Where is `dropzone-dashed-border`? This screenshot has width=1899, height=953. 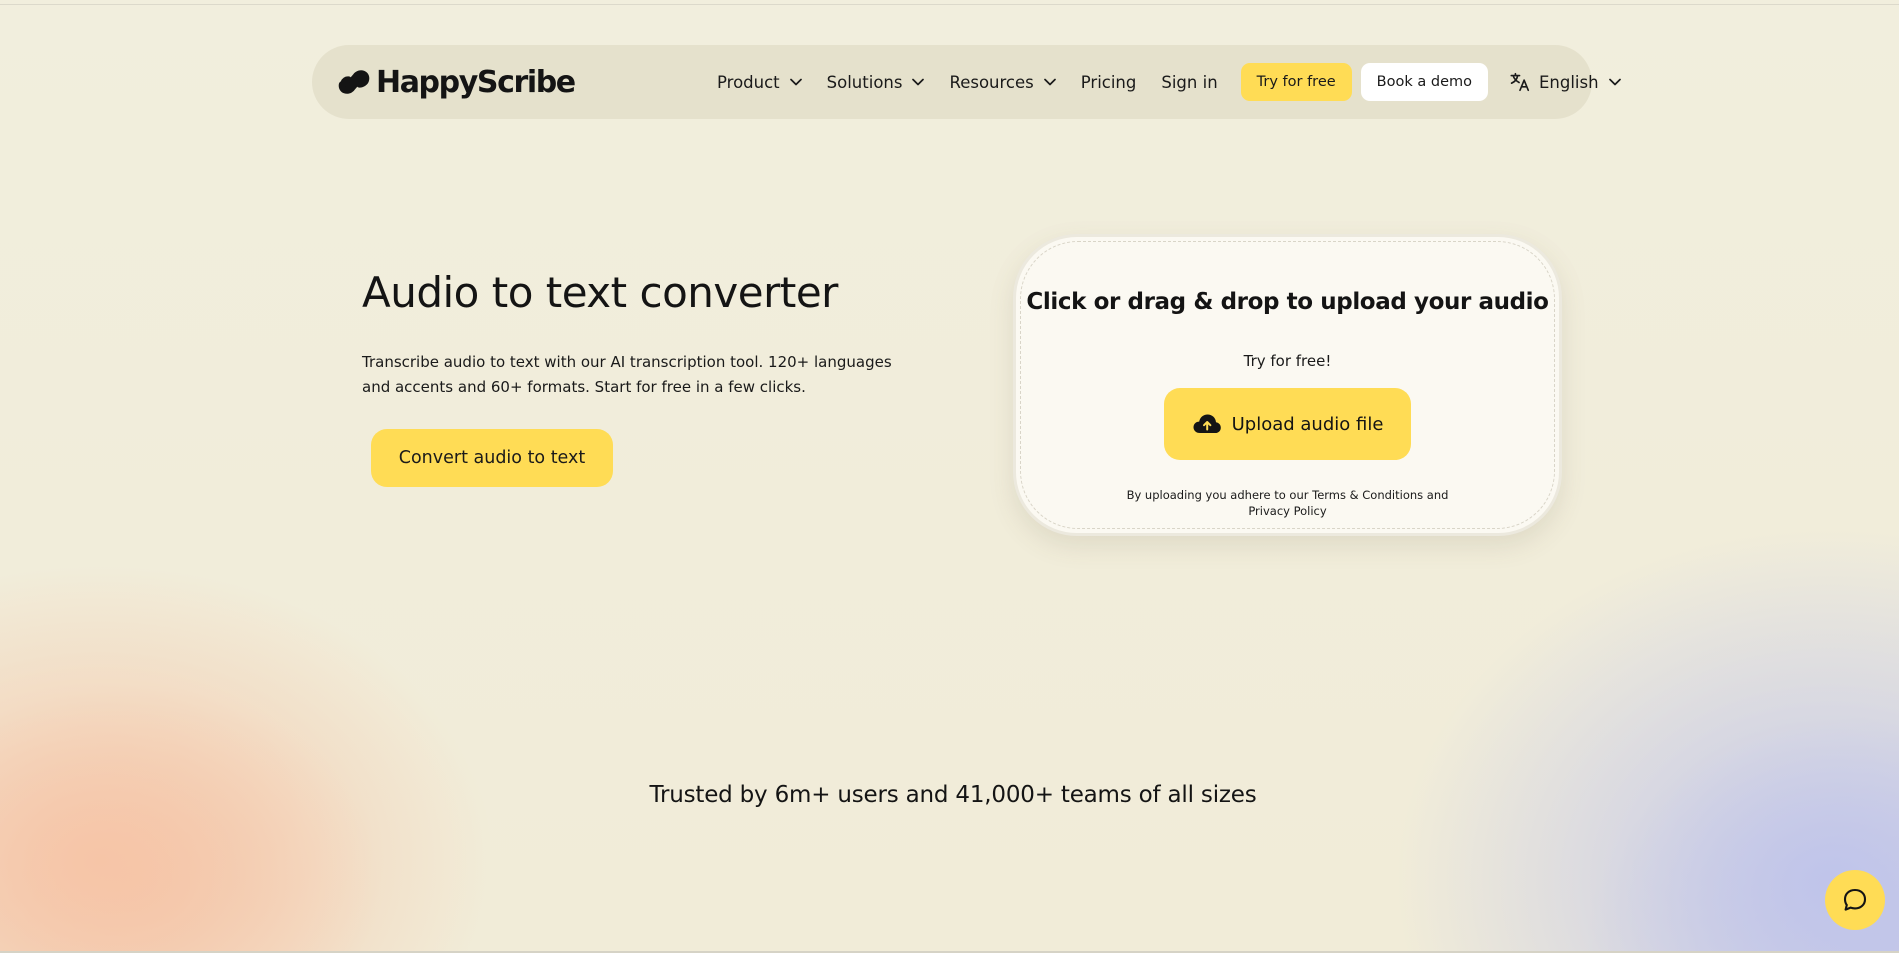
dropzone-dashed-border is located at coordinates (1287, 385).